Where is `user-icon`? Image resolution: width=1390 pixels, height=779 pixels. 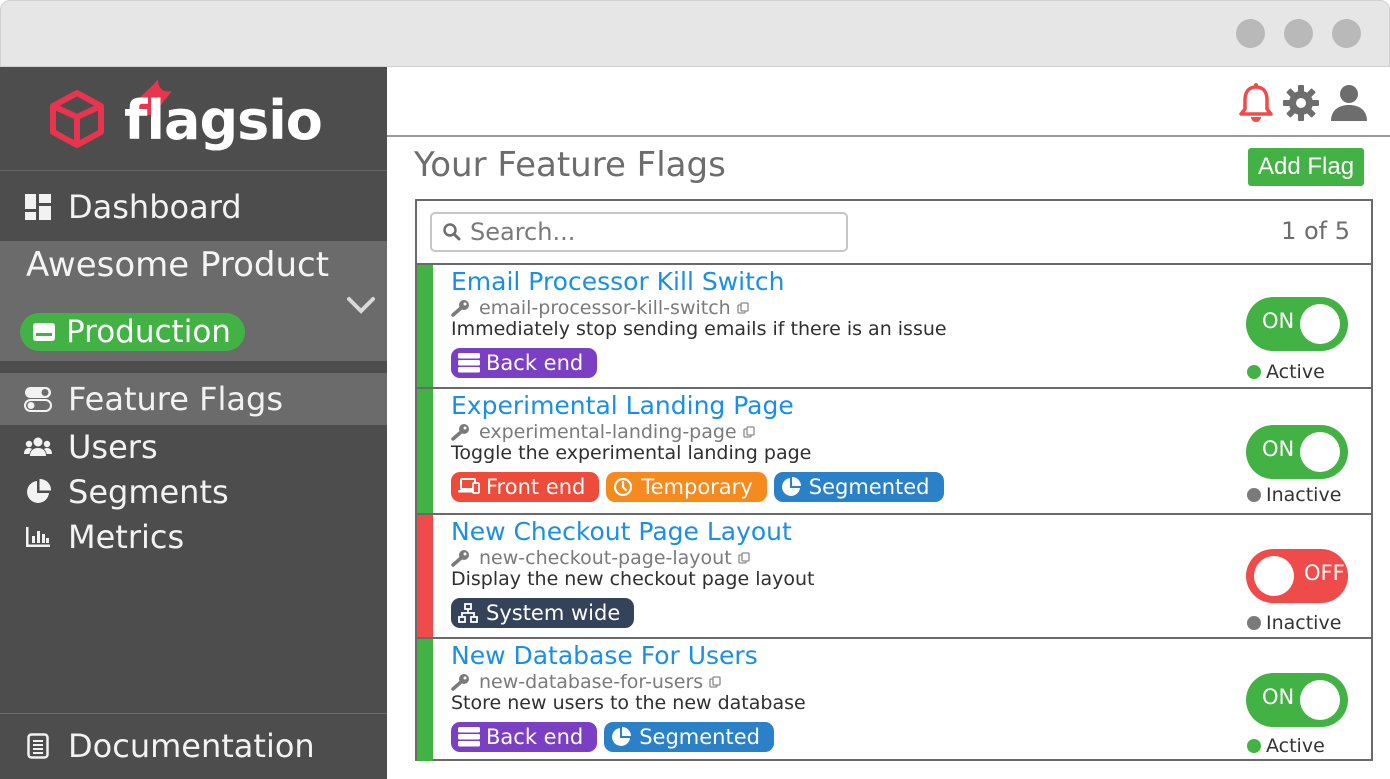 user-icon is located at coordinates (1349, 103).